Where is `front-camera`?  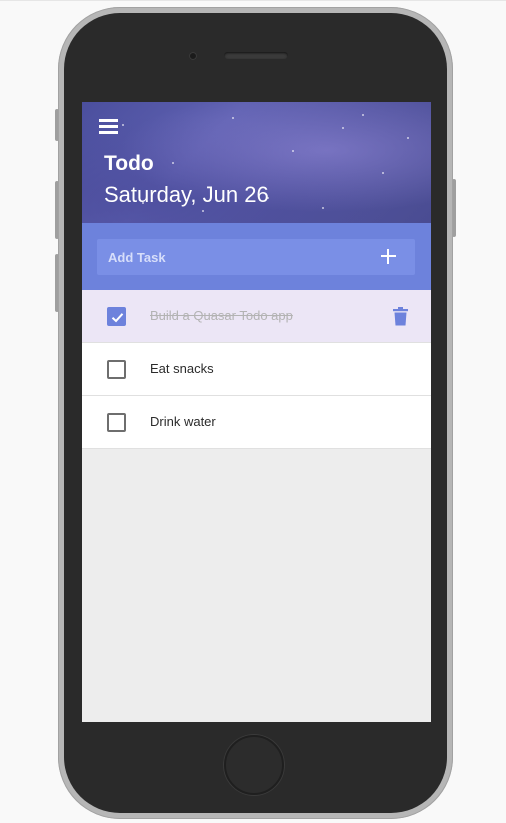 front-camera is located at coordinates (193, 56).